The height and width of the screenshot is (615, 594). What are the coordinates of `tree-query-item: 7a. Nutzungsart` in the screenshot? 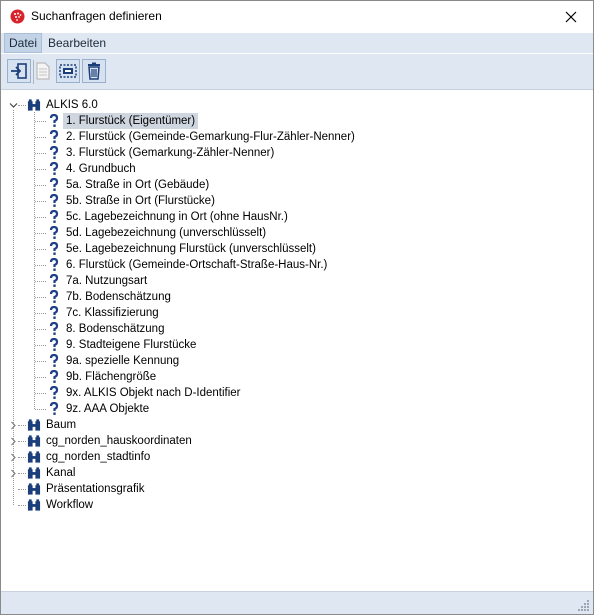 It's located at (98, 281).